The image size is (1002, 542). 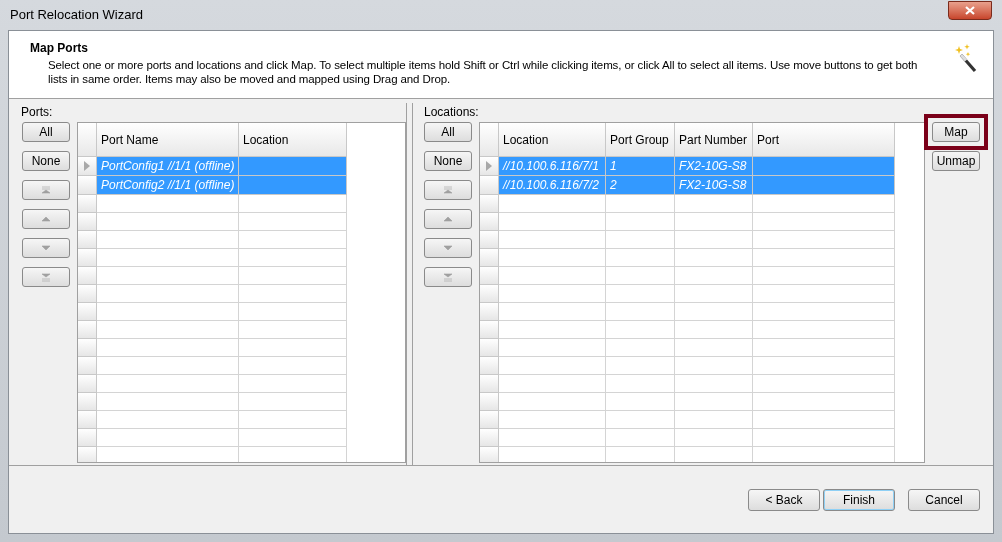 What do you see at coordinates (483, 72) in the screenshot?
I see `instructions-text: Select one or more ports and locations and click Map. To select multiple items hold Shift or Ctrl while clicking items, or click All to select all items. Use move buttons to get both lists in same order. Items may also be moved and mapped using Drag and Drop.` at bounding box center [483, 72].